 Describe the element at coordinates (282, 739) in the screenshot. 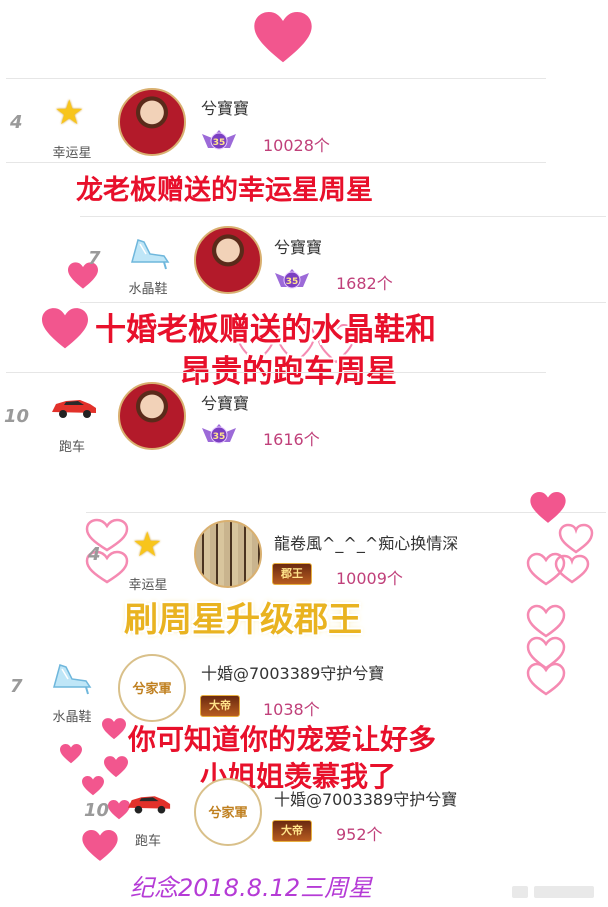

I see `caption-text: 你可知道你的宠爱让好多` at that location.